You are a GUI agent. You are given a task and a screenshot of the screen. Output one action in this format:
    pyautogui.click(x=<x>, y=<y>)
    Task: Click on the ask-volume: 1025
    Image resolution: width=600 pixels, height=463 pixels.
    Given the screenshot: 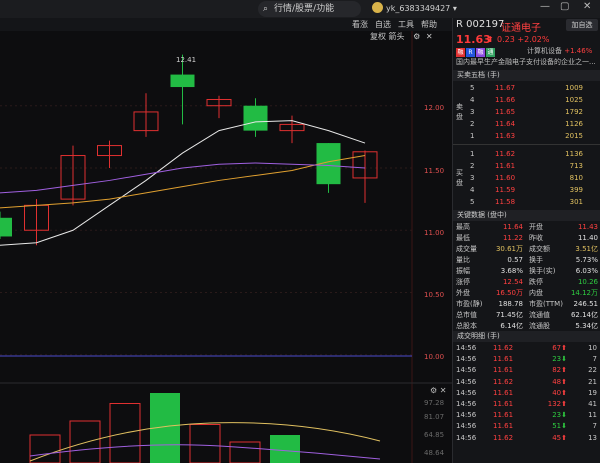 What is the action you would take?
    pyautogui.click(x=574, y=100)
    